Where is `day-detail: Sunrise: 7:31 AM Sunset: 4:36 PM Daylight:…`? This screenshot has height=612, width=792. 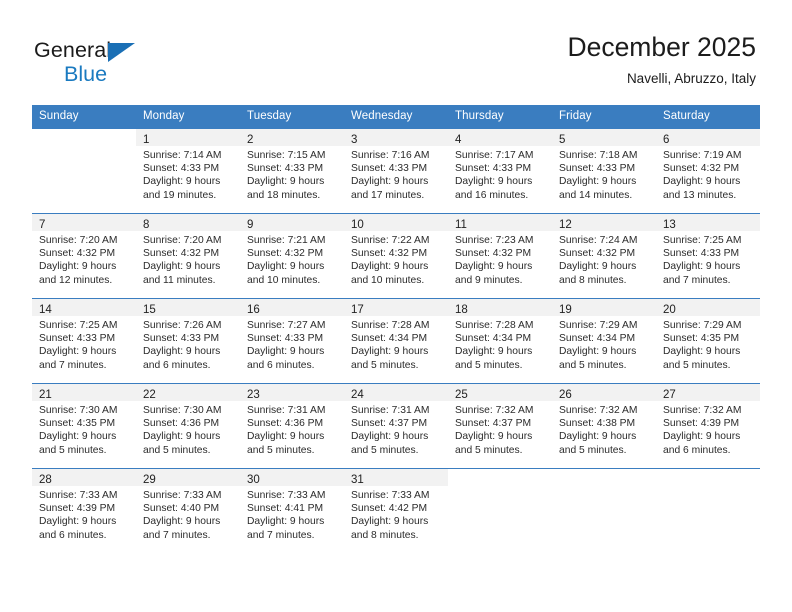 day-detail: Sunrise: 7:31 AM Sunset: 4:36 PM Daylight:… is located at coordinates (292, 429).